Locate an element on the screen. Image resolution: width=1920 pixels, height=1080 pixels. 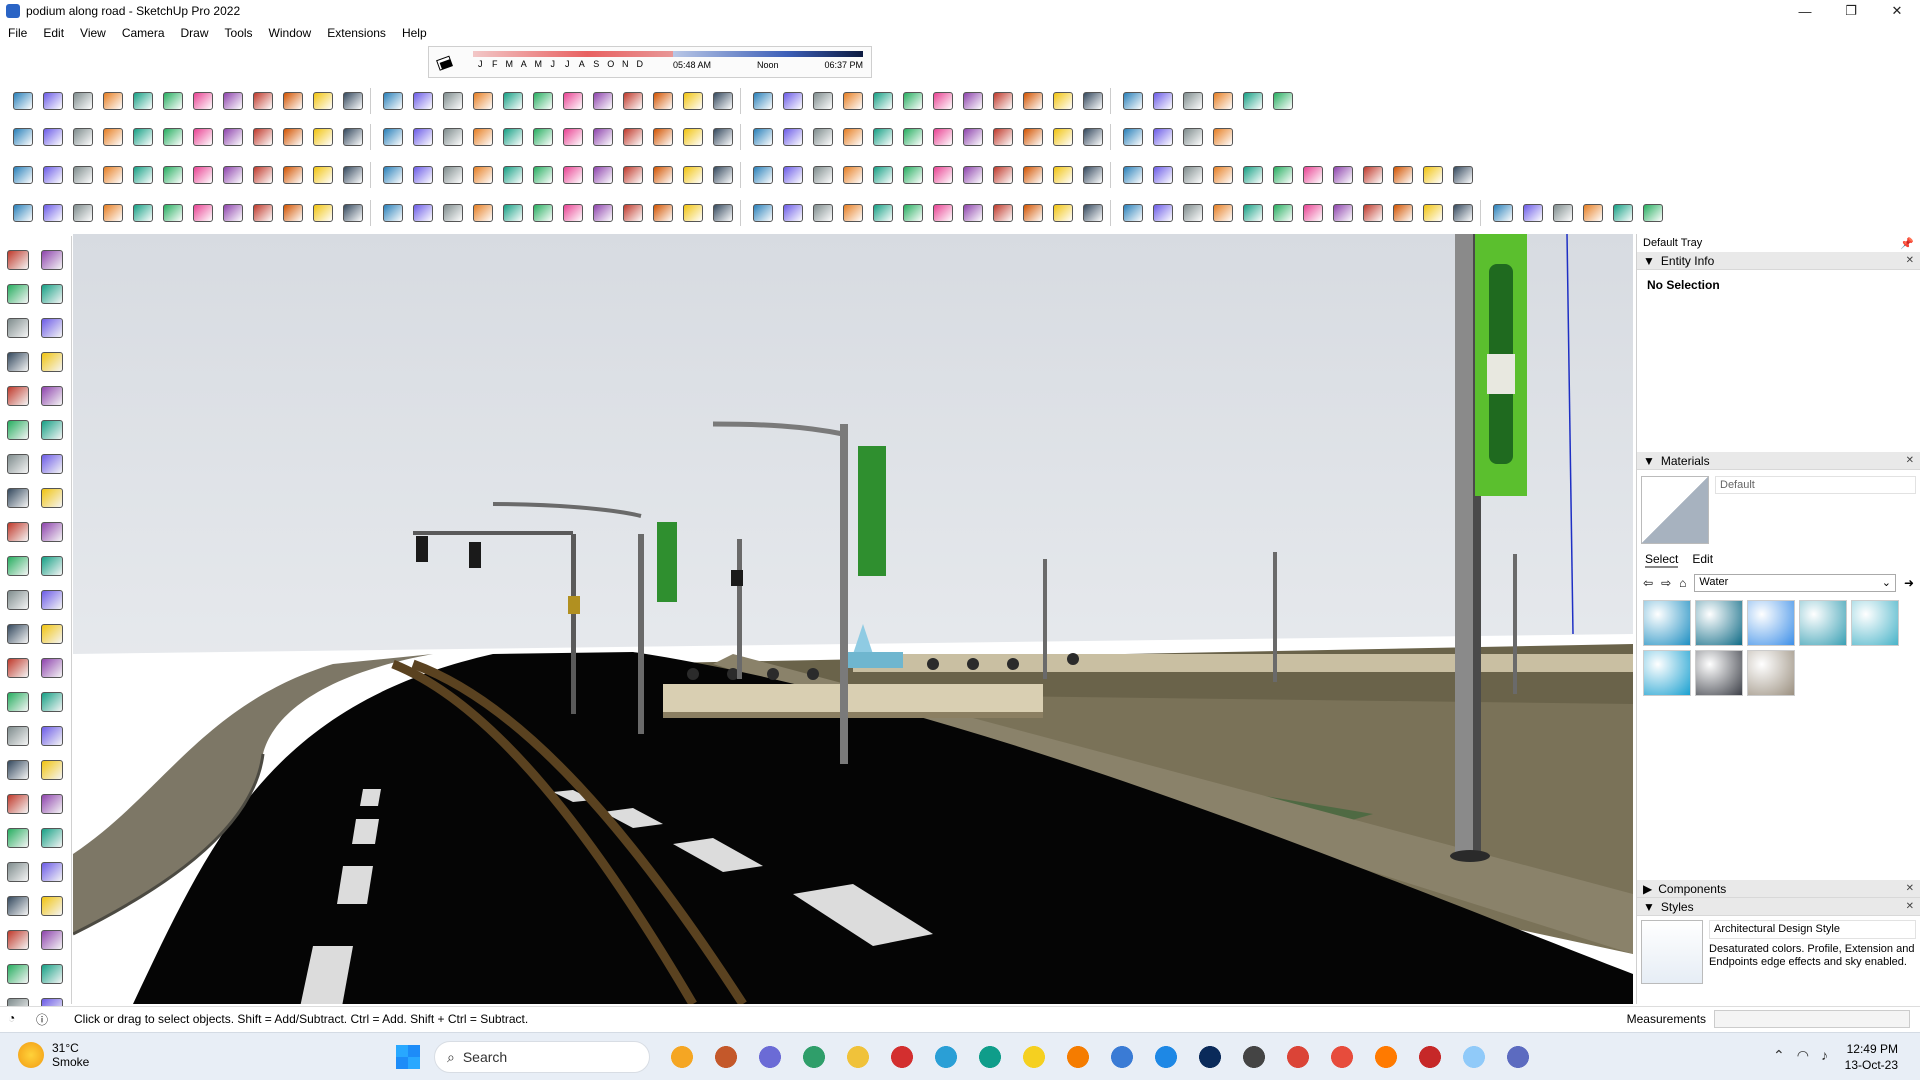
menu-edit: Edit is located at coordinates (53, 33).